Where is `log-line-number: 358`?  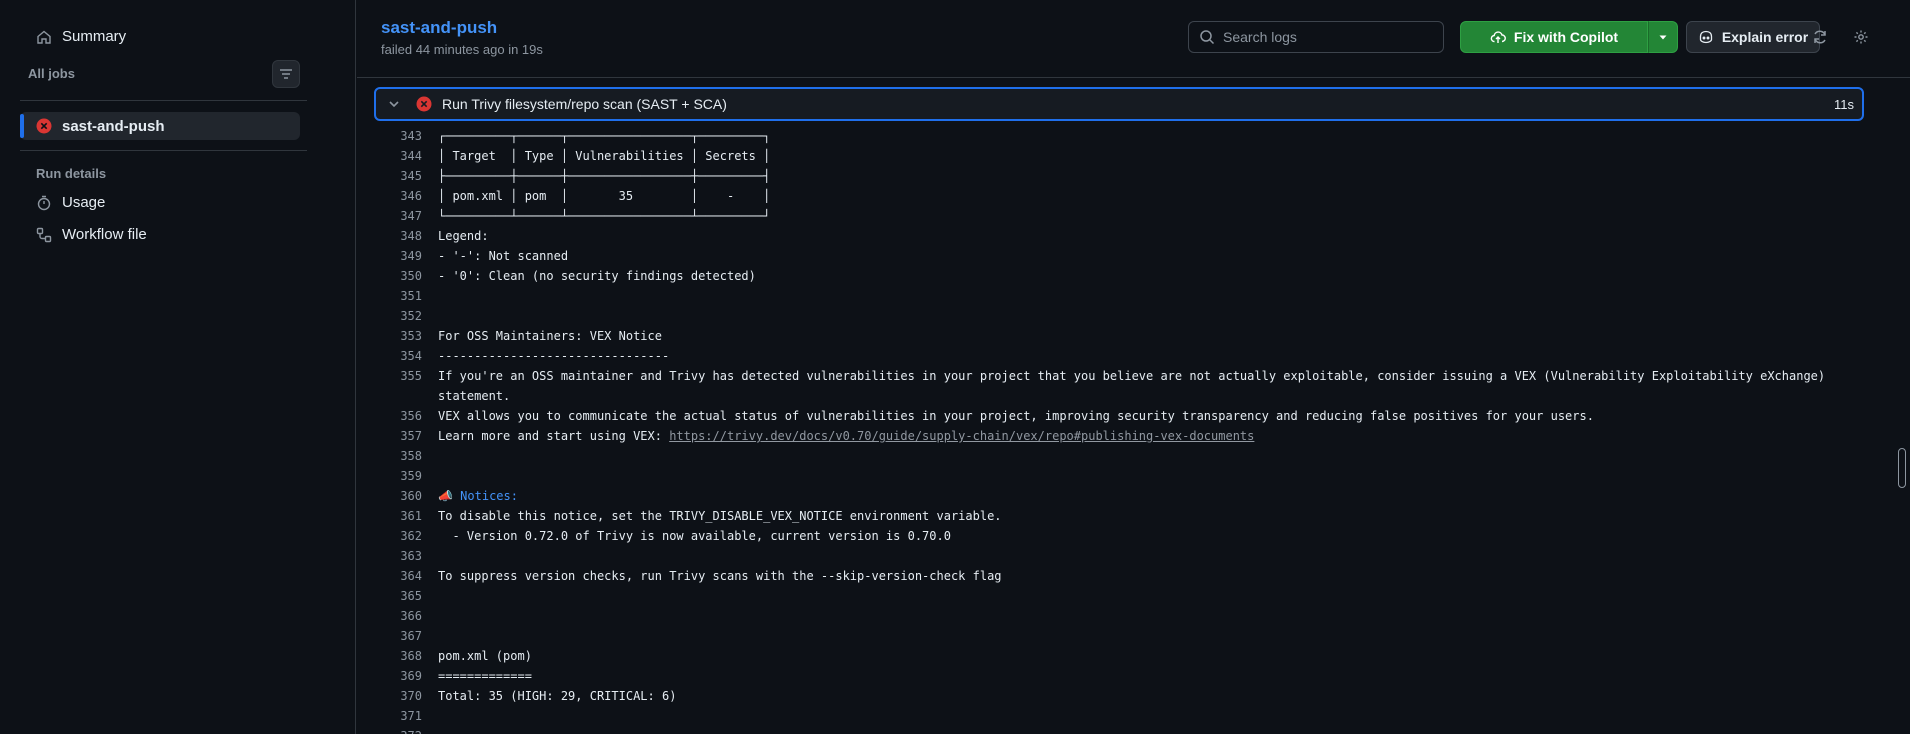 log-line-number: 358 is located at coordinates (389, 456).